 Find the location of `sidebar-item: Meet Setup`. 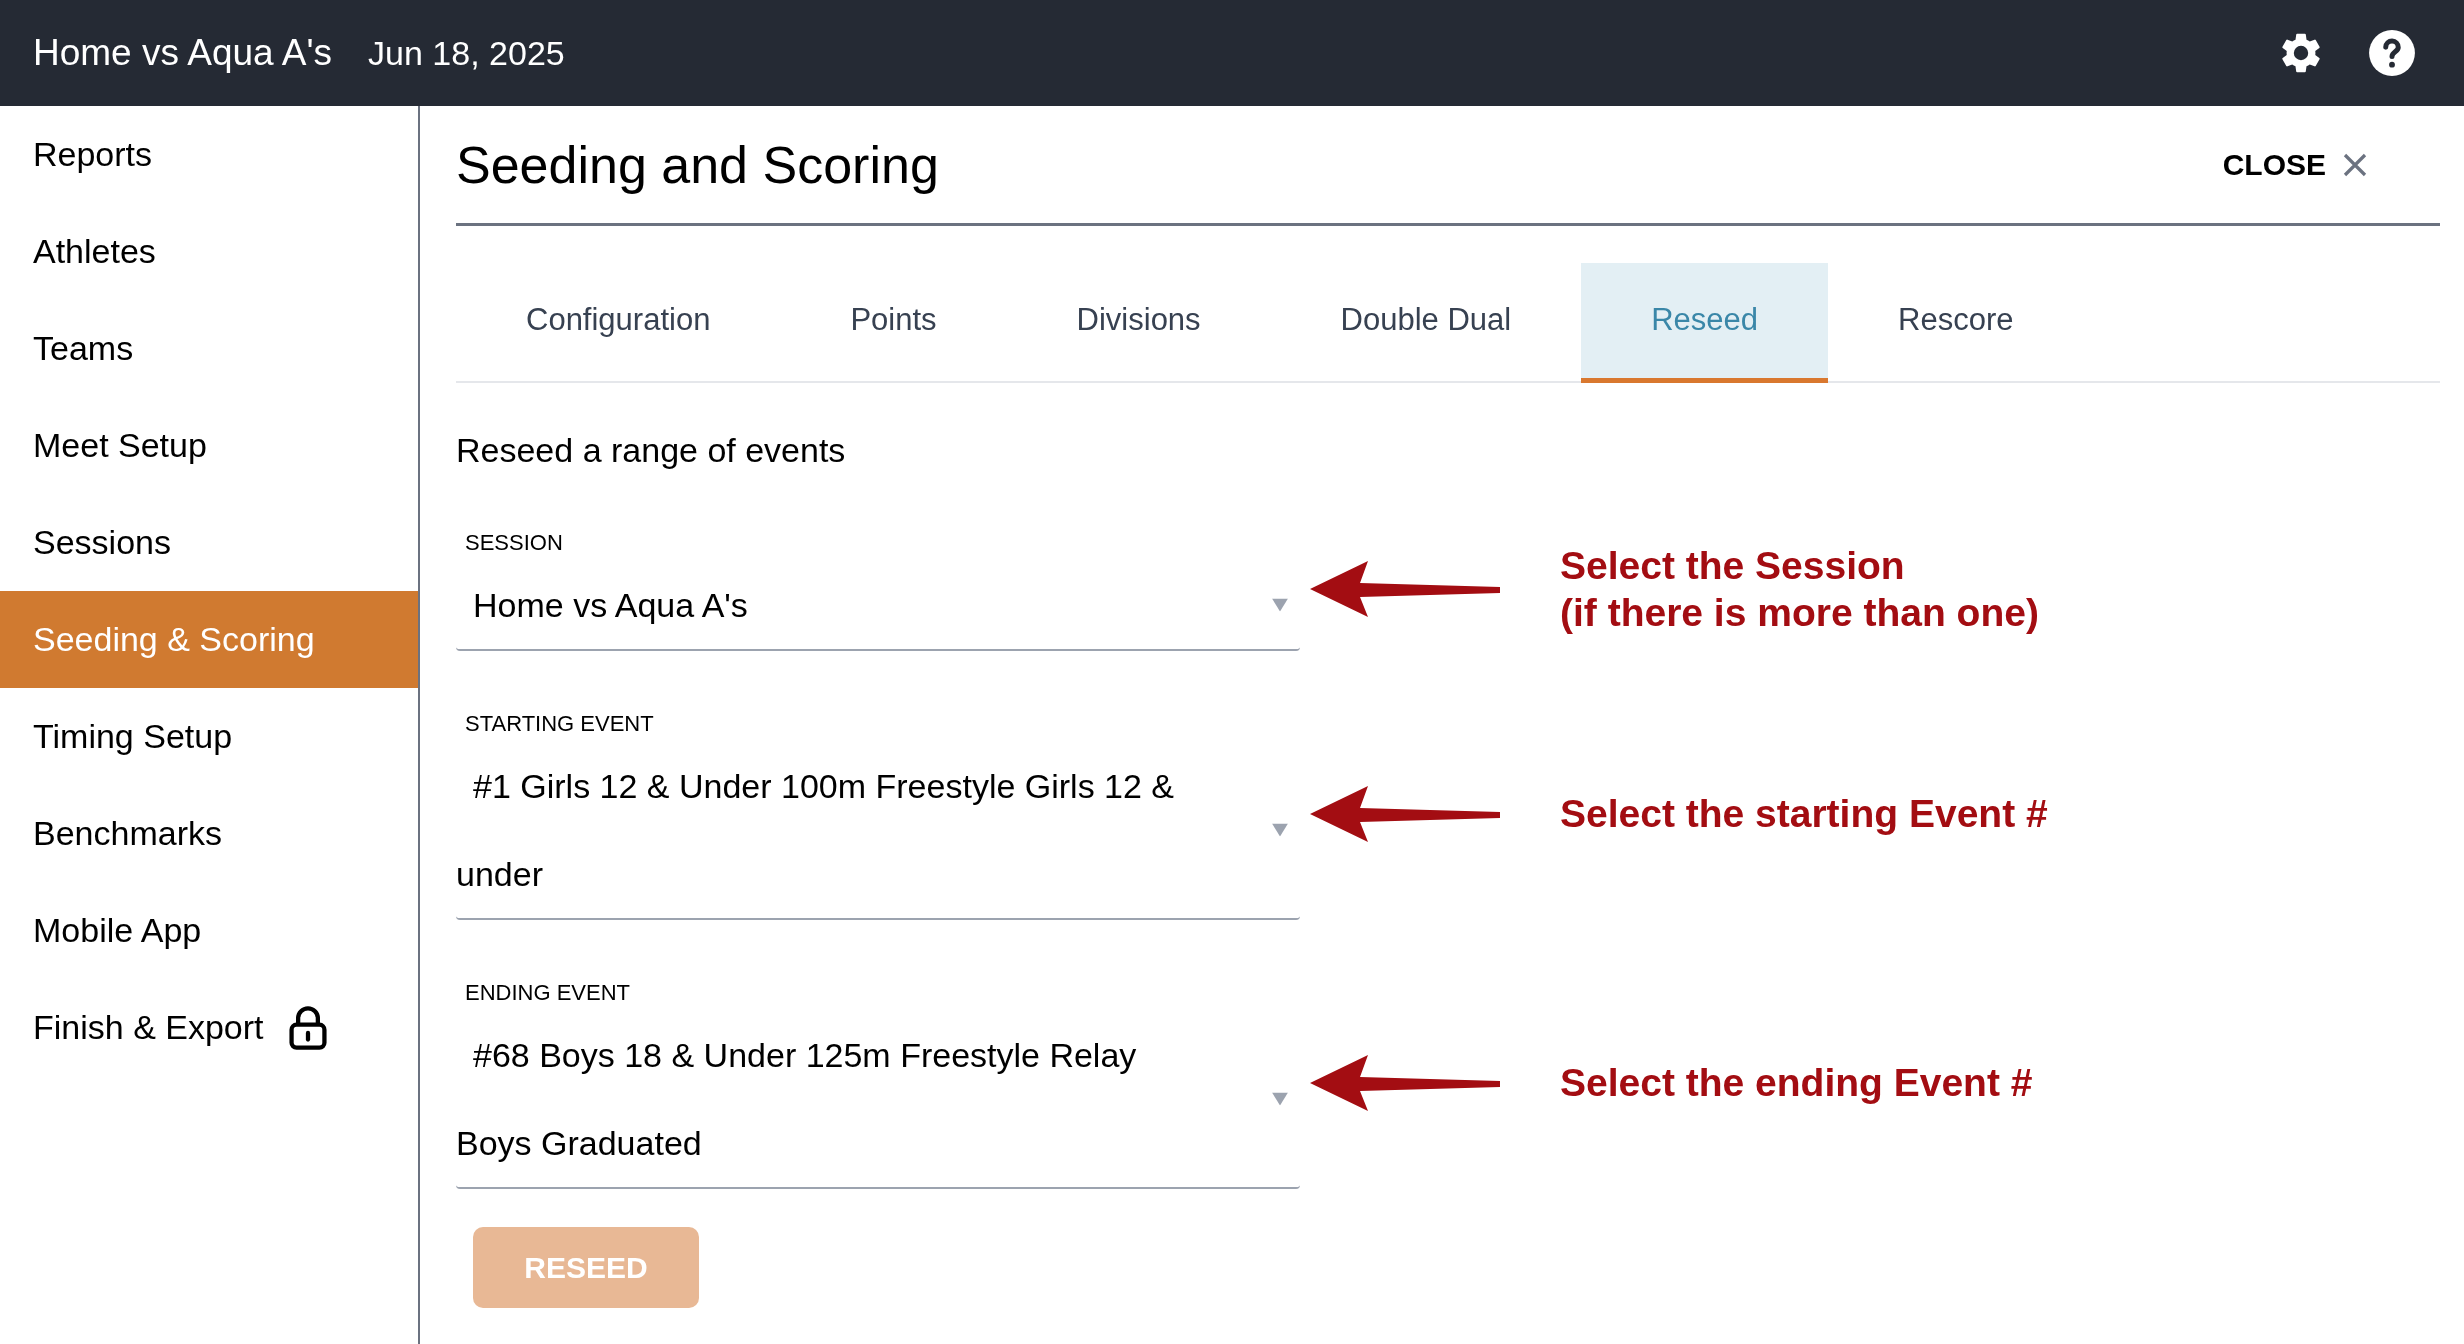

sidebar-item: Meet Setup is located at coordinates (209, 445).